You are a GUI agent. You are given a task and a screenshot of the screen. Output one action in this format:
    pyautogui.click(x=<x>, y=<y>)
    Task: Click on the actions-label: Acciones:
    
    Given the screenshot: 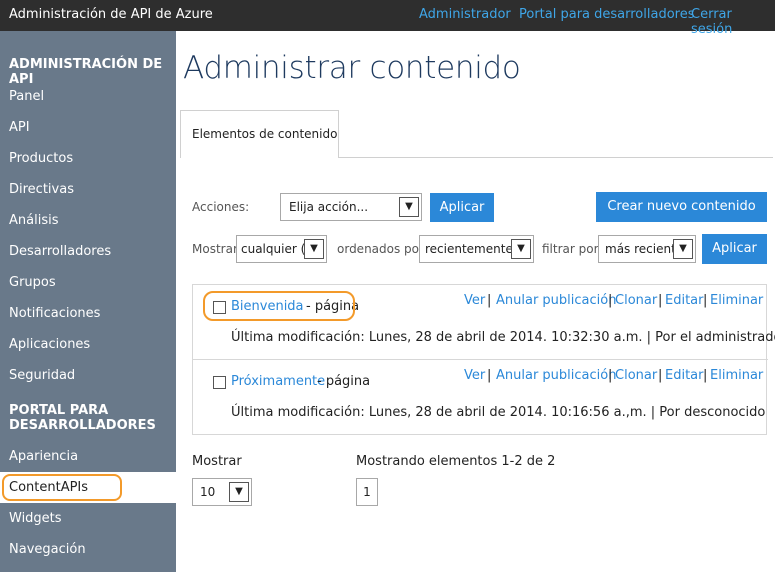 What is the action you would take?
    pyautogui.click(x=221, y=207)
    